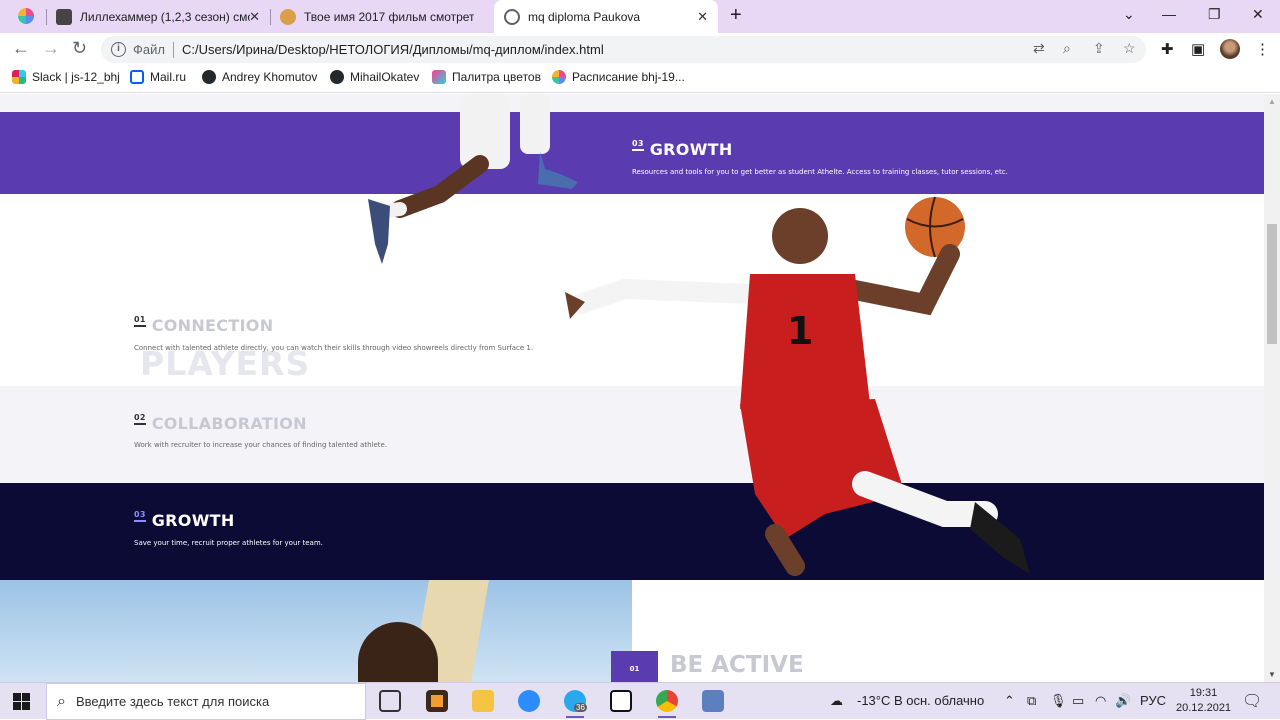  I want to click on slack-icon, so click(19, 77).